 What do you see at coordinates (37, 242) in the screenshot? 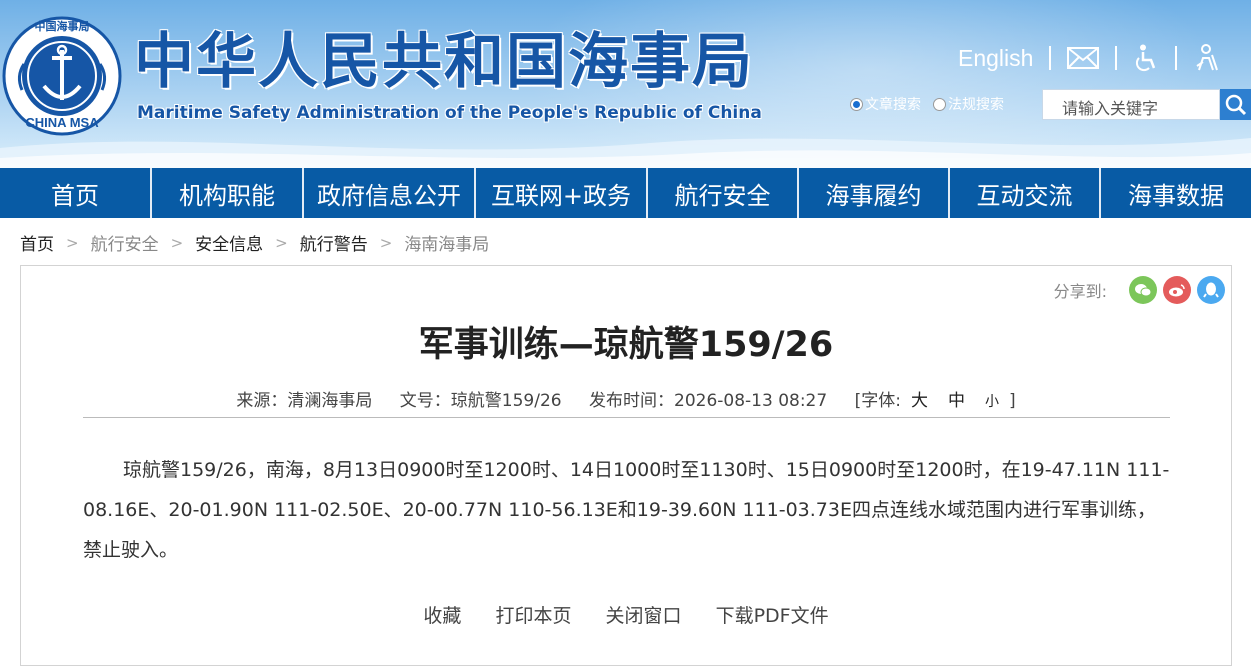
I see `breadcrumb-home: 首页` at bounding box center [37, 242].